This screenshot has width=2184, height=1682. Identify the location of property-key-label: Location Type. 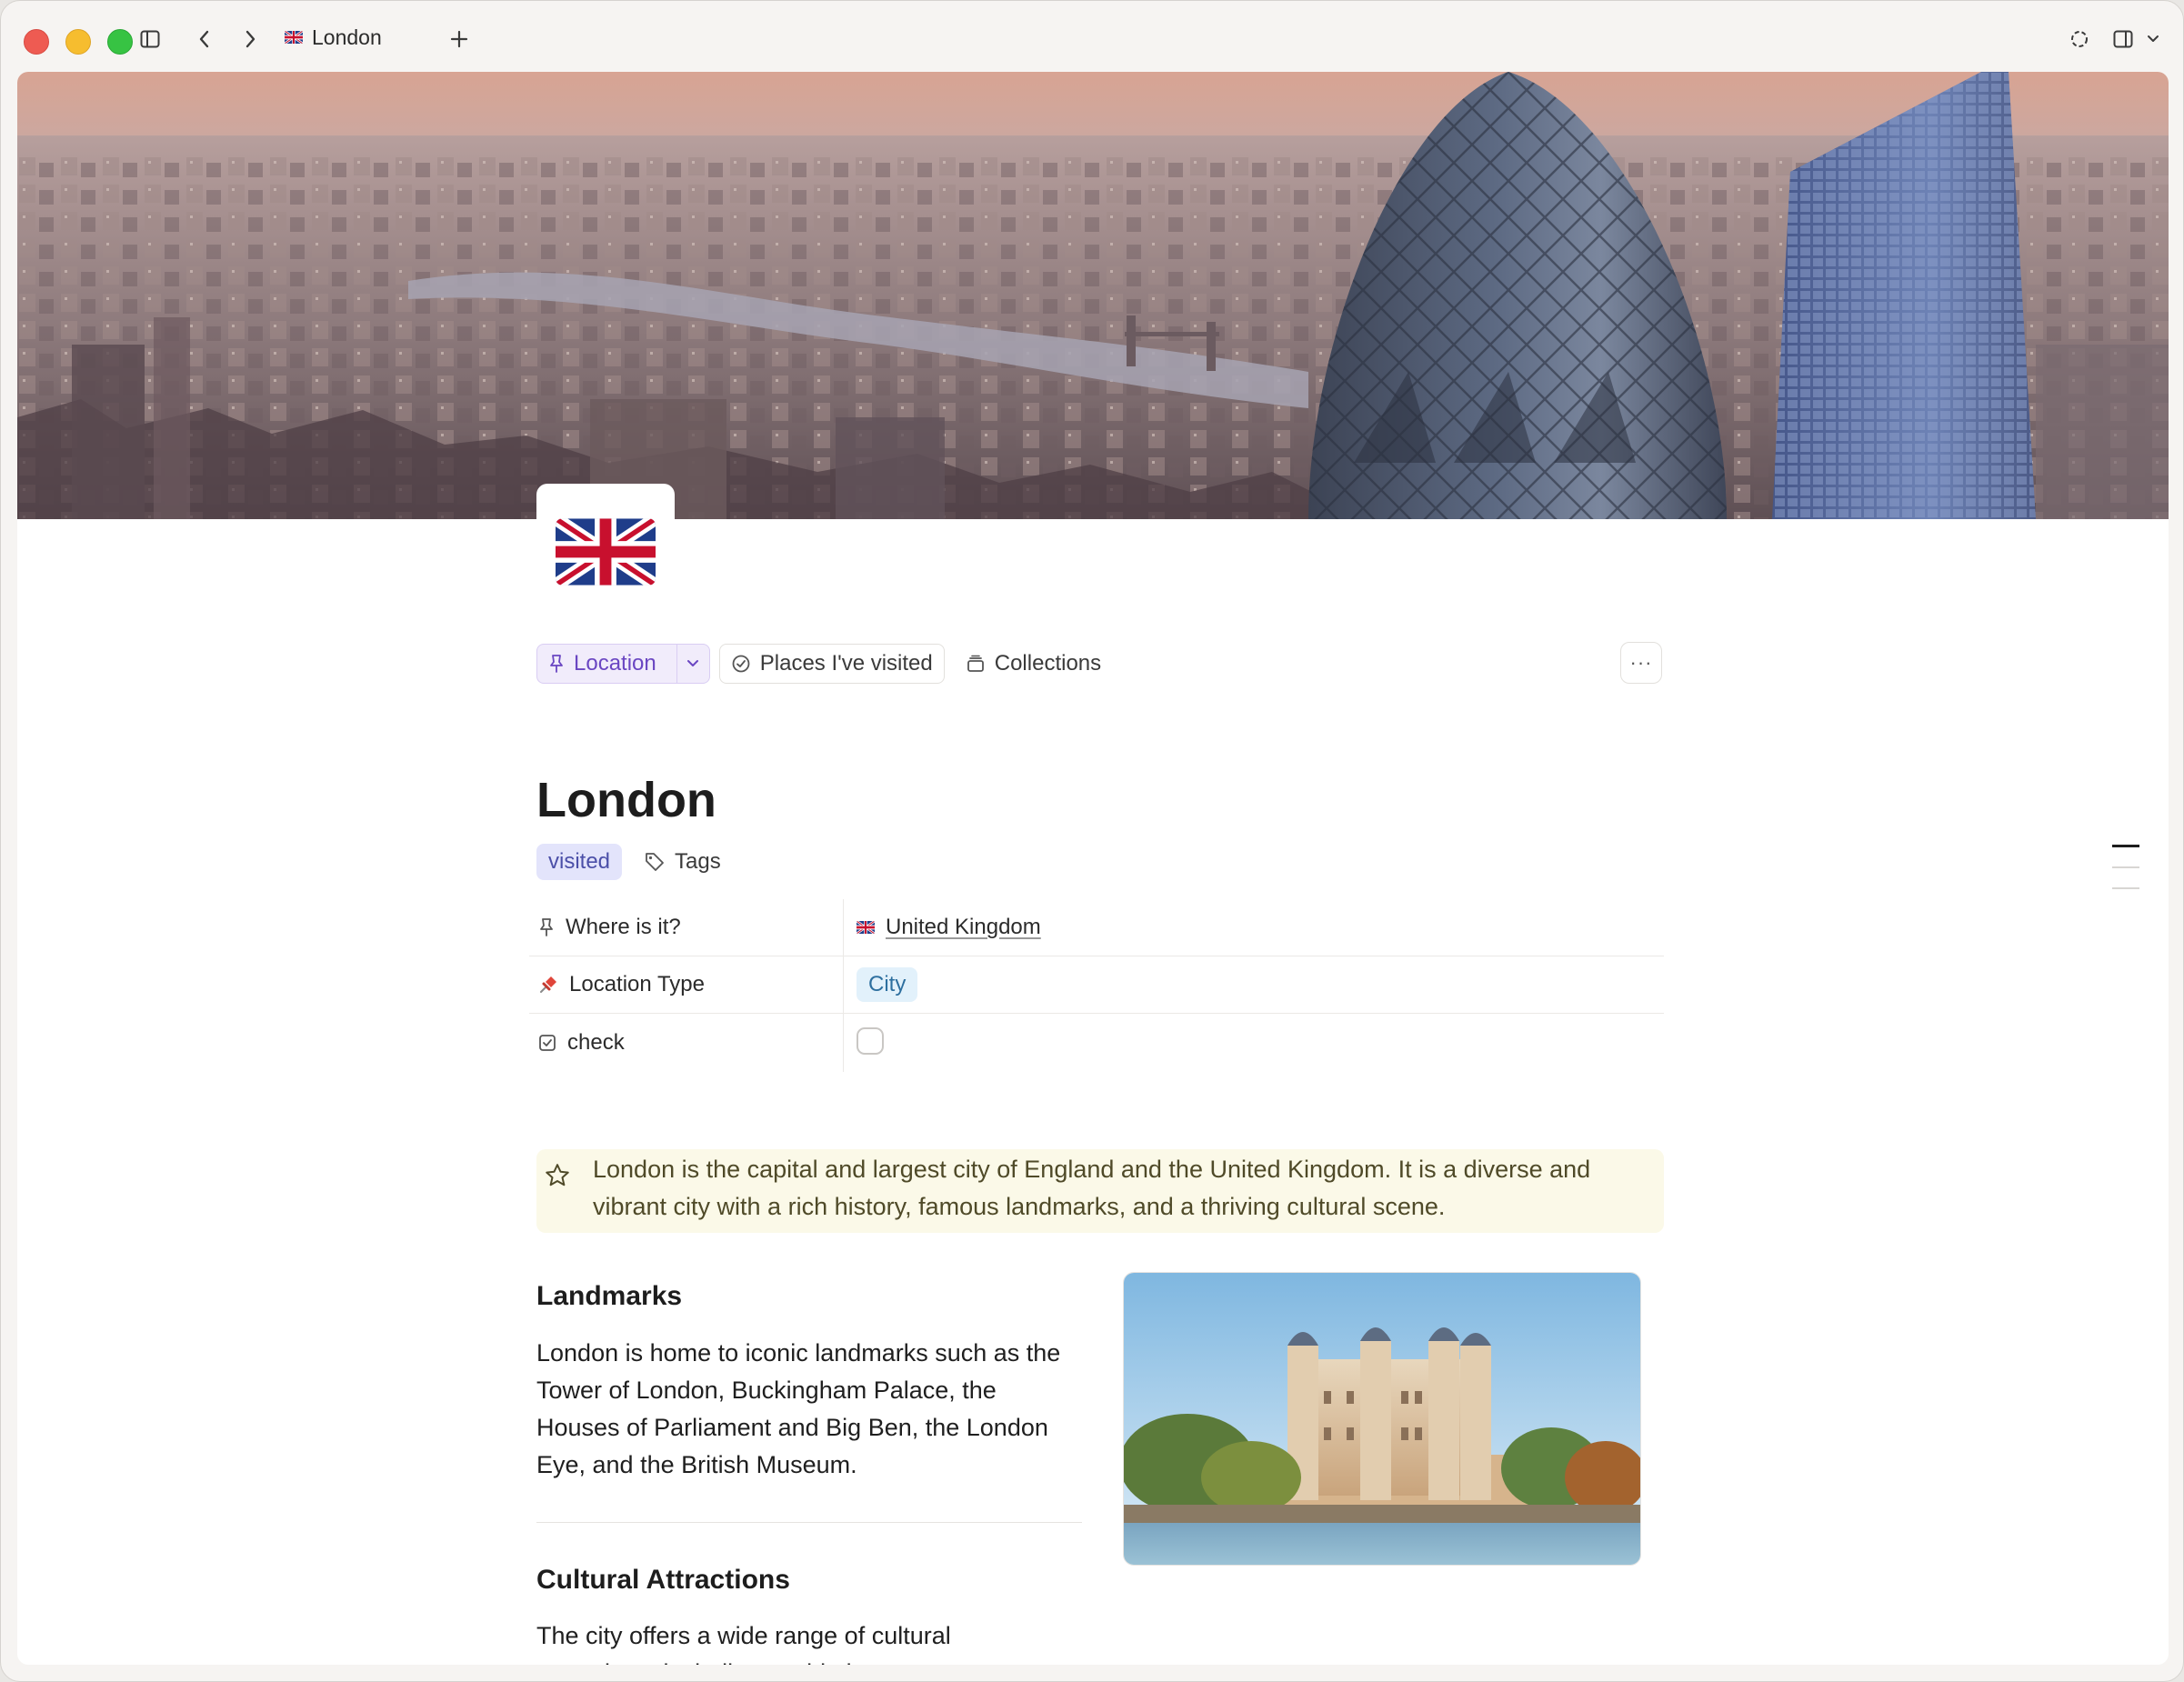
(638, 984).